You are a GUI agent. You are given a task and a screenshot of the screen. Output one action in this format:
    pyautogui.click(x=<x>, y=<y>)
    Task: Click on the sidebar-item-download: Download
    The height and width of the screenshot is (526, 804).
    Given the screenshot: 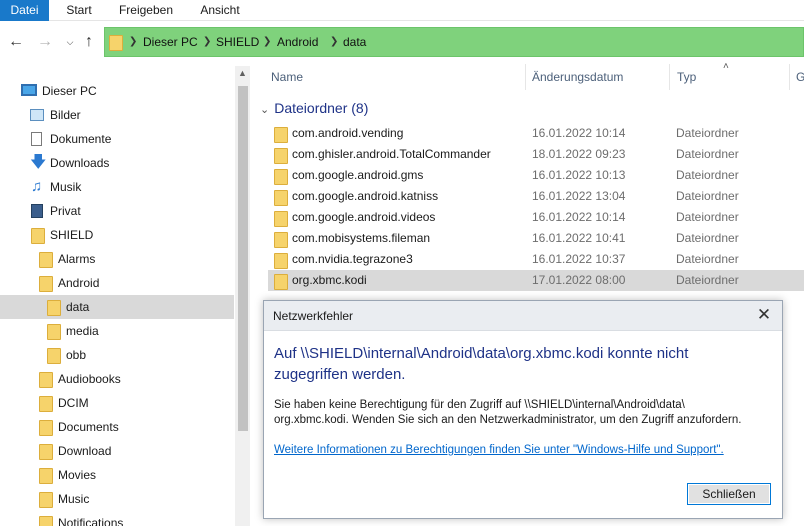 What is the action you would take?
    pyautogui.click(x=117, y=451)
    